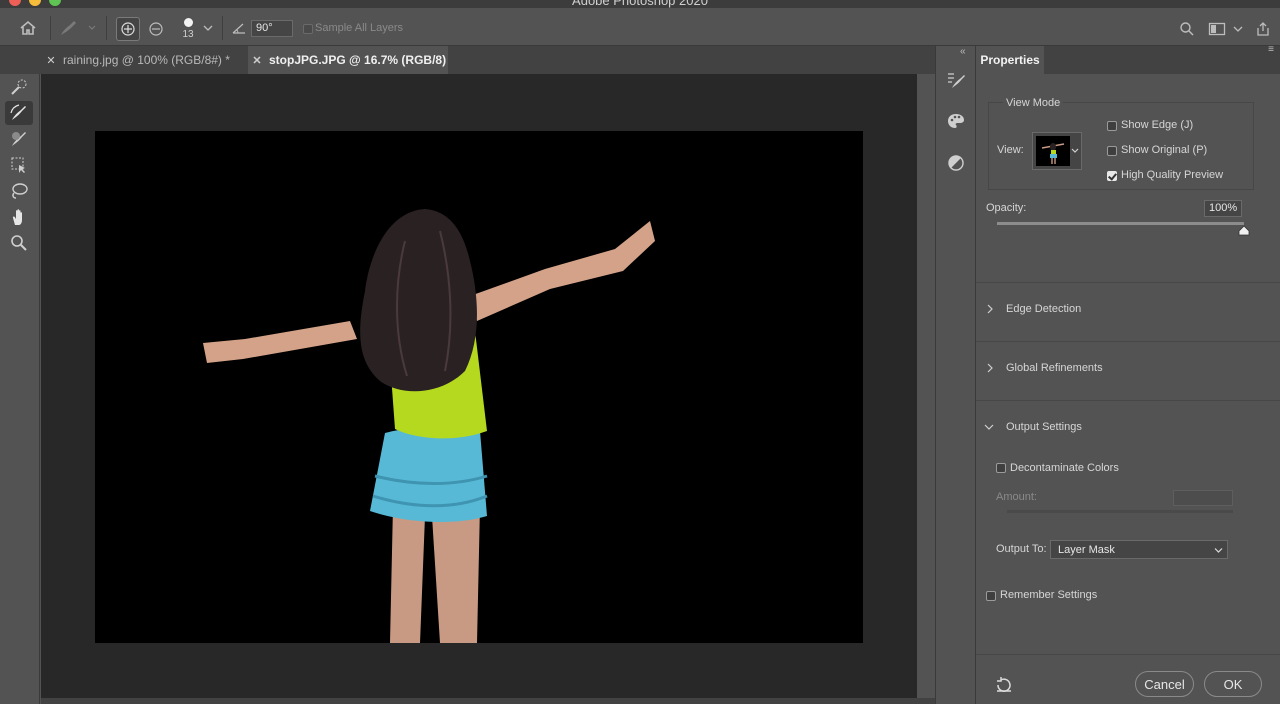 This screenshot has width=1280, height=704. I want to click on refine-brush-preset-icon, so click(78, 28).